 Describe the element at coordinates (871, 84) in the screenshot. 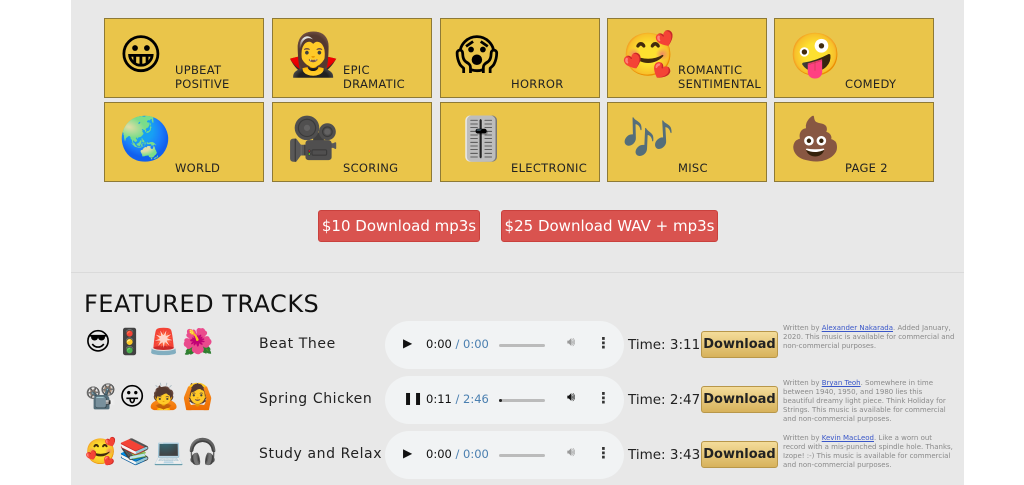

I see `genre-label: COMEDY` at that location.